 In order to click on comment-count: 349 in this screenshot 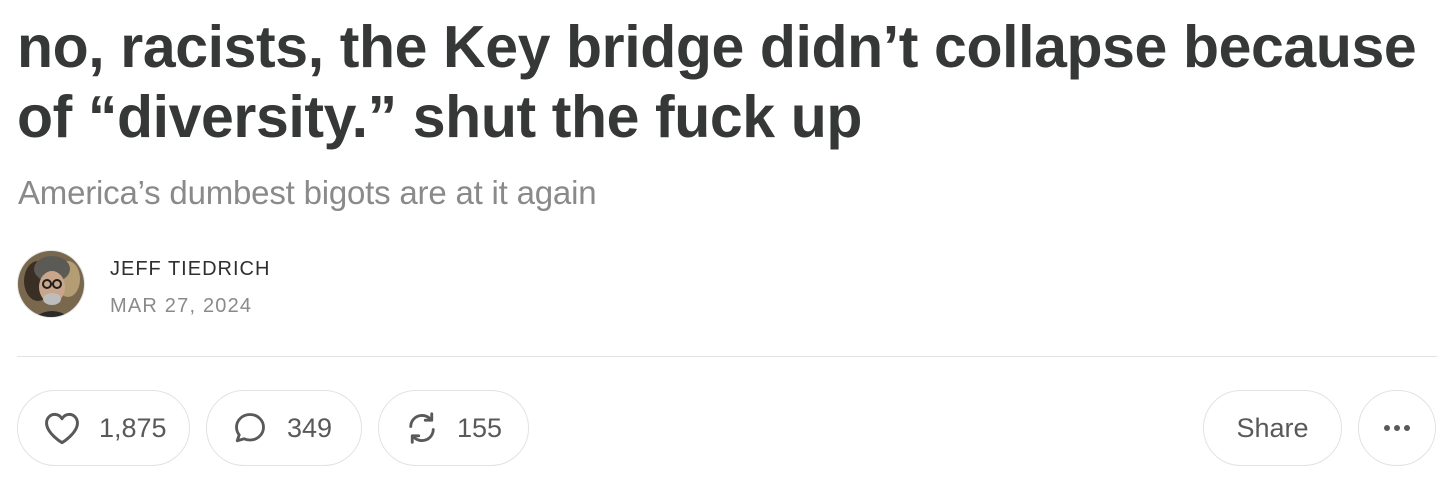, I will do `click(310, 427)`.